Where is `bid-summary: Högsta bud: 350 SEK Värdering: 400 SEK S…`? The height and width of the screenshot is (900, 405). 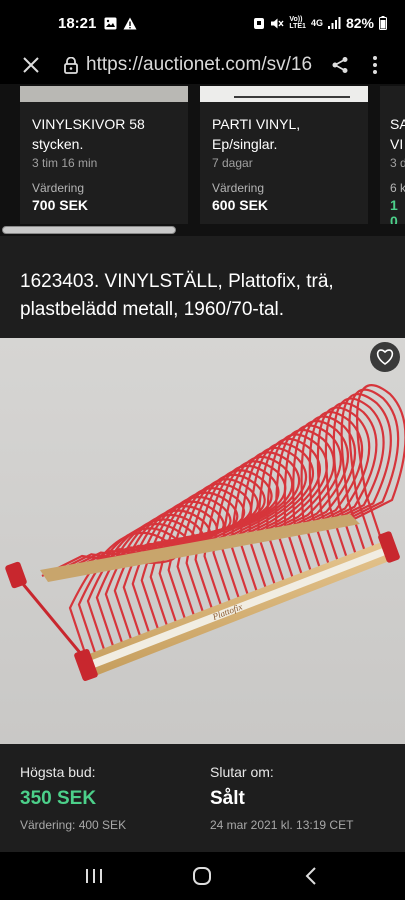 bid-summary: Högsta bud: 350 SEK Värdering: 400 SEK S… is located at coordinates (202, 798).